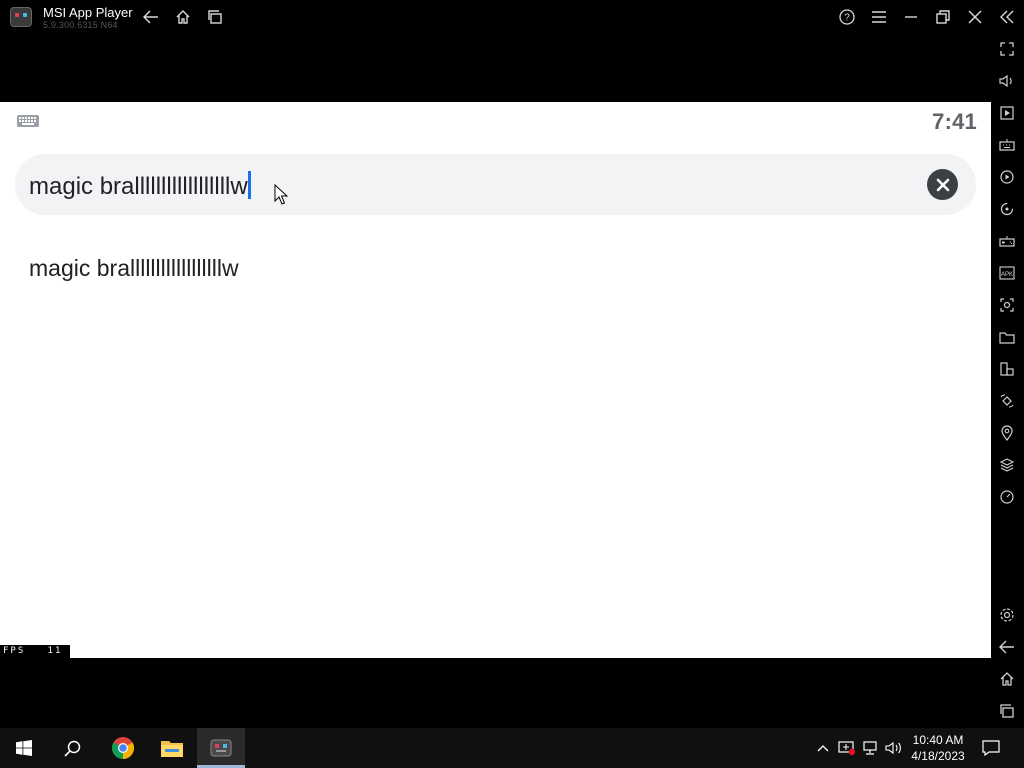 Image resolution: width=1024 pixels, height=768 pixels. Describe the element at coordinates (35, 651) in the screenshot. I see `fps-counter: FPS 11` at that location.